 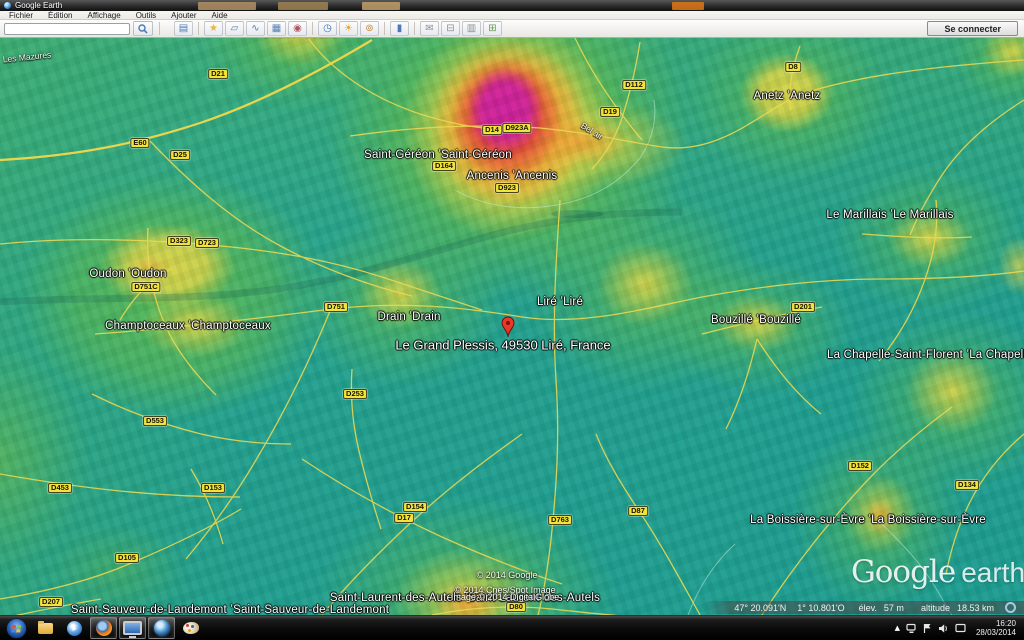 I want to click on taskbar-clock: 16:20 28/03/2014, so click(x=994, y=628).